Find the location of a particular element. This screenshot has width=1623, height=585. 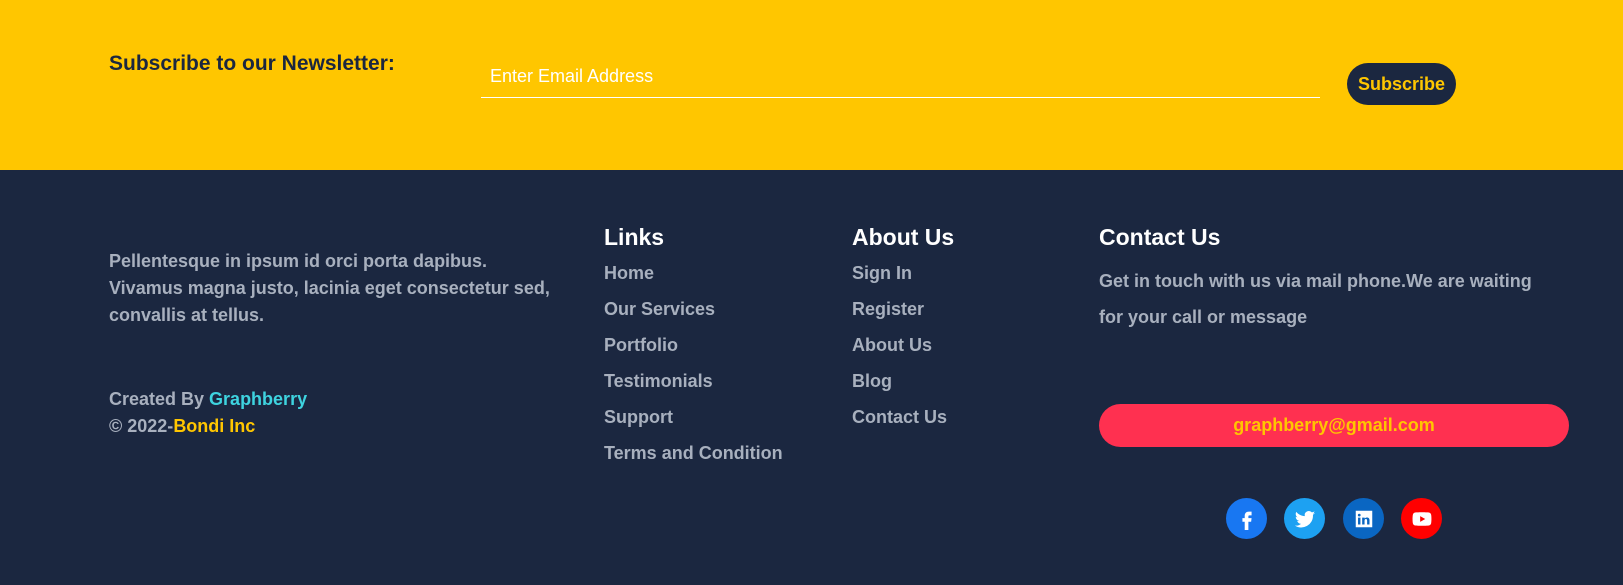

footer-link-register: Register is located at coordinates (888, 309).